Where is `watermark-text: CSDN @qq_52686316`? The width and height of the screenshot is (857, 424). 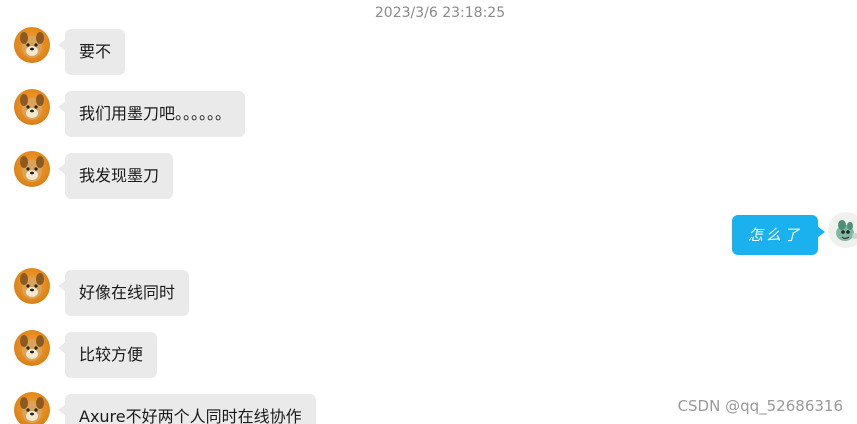
watermark-text: CSDN @qq_52686316 is located at coordinates (760, 406).